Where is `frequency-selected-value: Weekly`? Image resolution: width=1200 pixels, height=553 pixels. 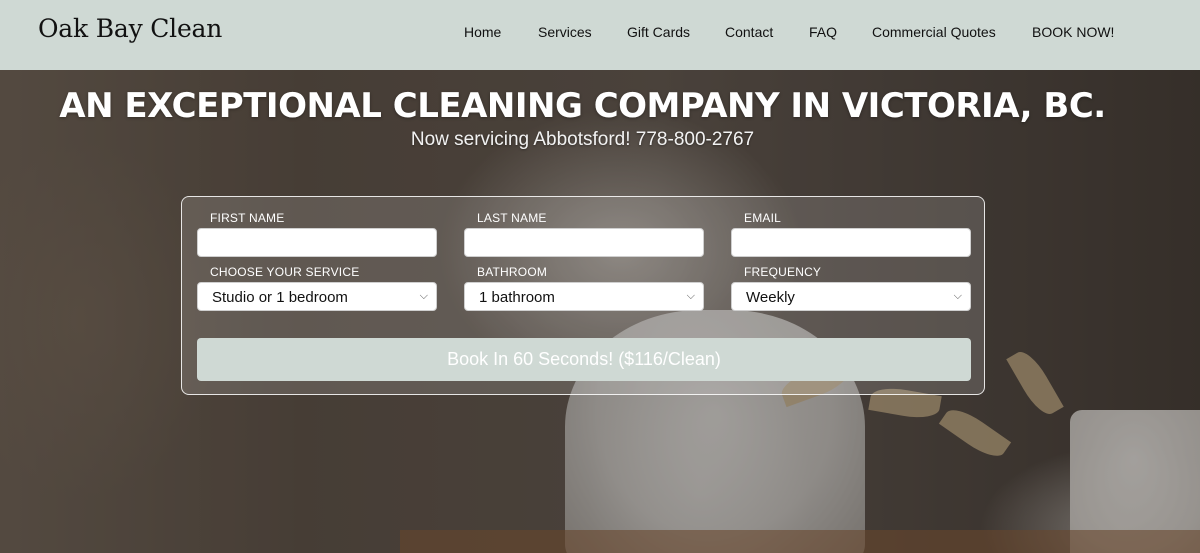 frequency-selected-value: Weekly is located at coordinates (770, 297).